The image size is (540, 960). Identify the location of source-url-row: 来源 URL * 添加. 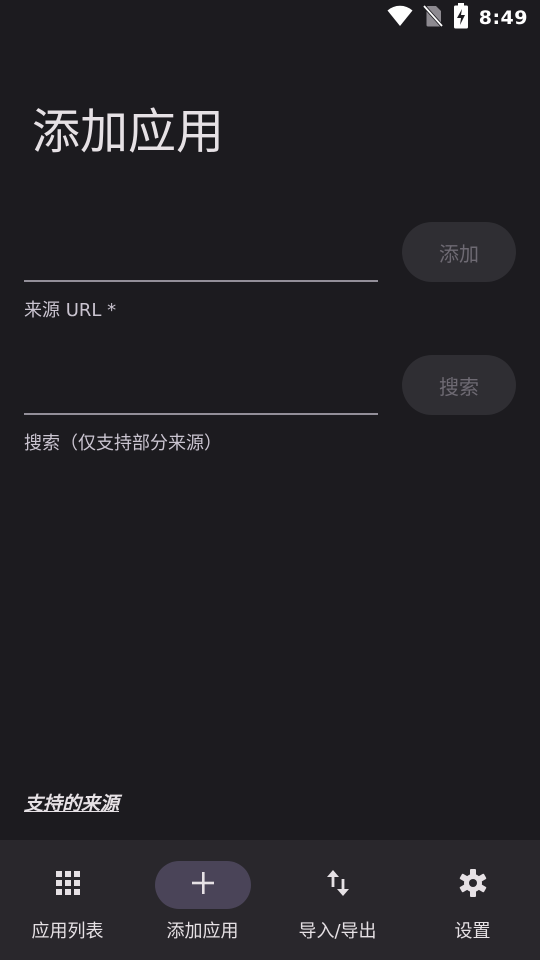
(270, 273).